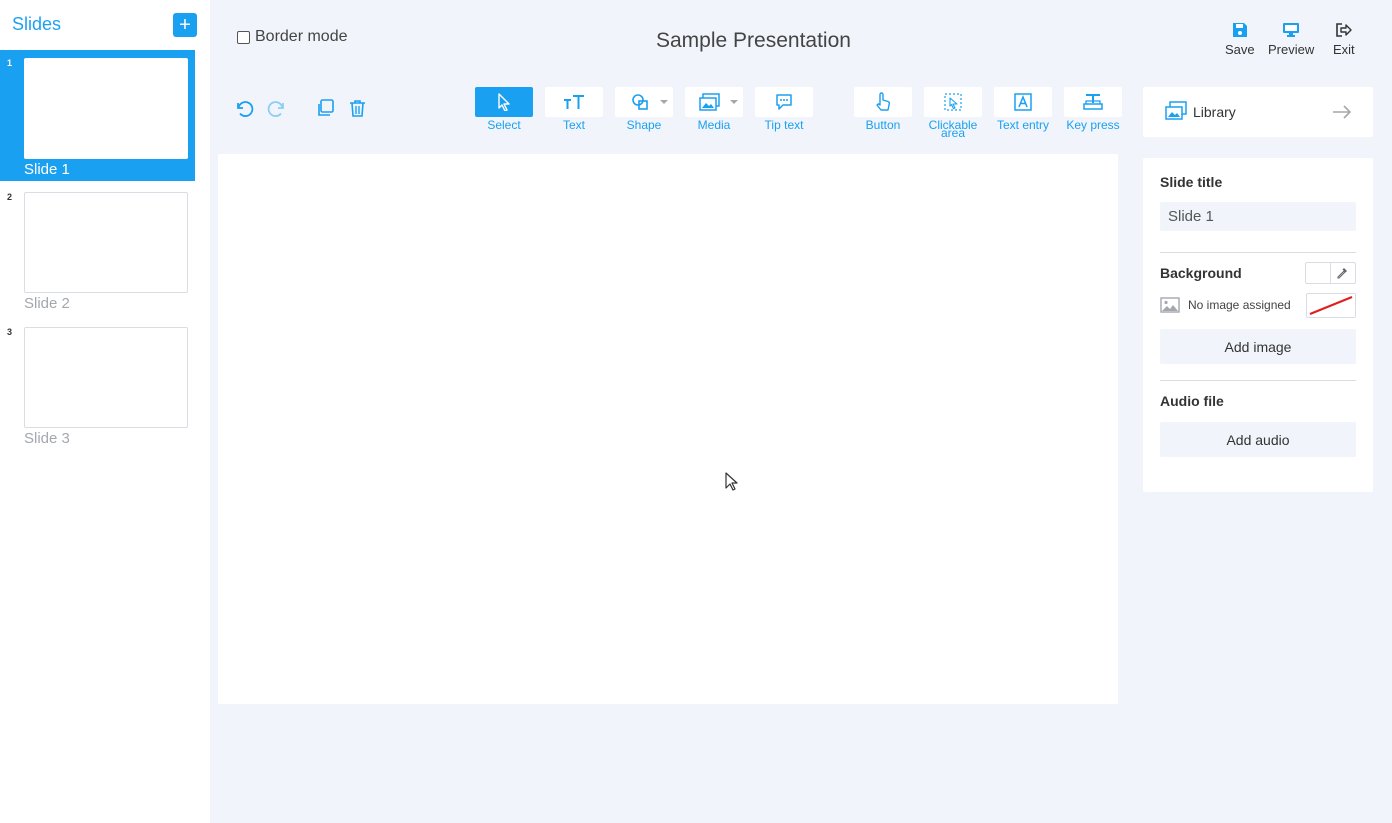 This screenshot has height=823, width=1392. What do you see at coordinates (244, 109) in the screenshot?
I see `undo-icon` at bounding box center [244, 109].